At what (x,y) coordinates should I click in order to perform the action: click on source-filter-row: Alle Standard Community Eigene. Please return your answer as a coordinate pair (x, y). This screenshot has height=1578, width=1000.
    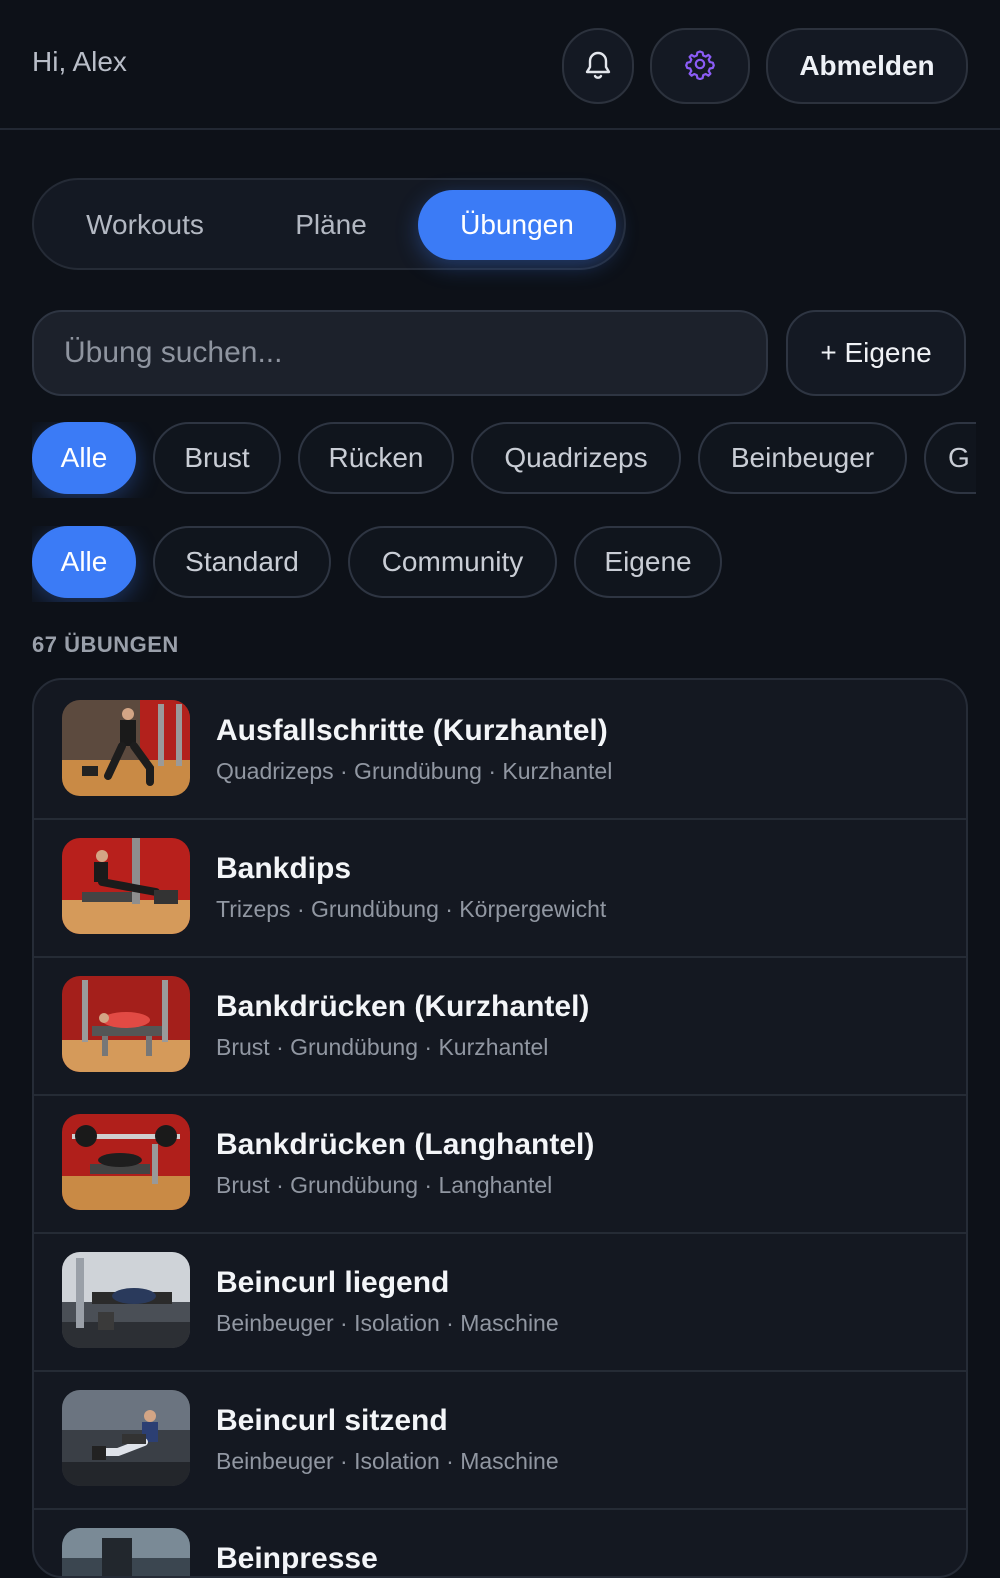
    Looking at the image, I should click on (504, 564).